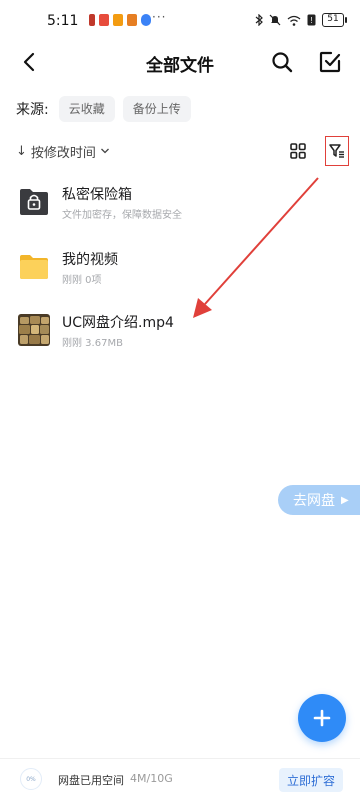 Image resolution: width=360 pixels, height=800 pixels. Describe the element at coordinates (156, 109) in the screenshot. I see `source-chip-backup-upload: 备份上传` at that location.